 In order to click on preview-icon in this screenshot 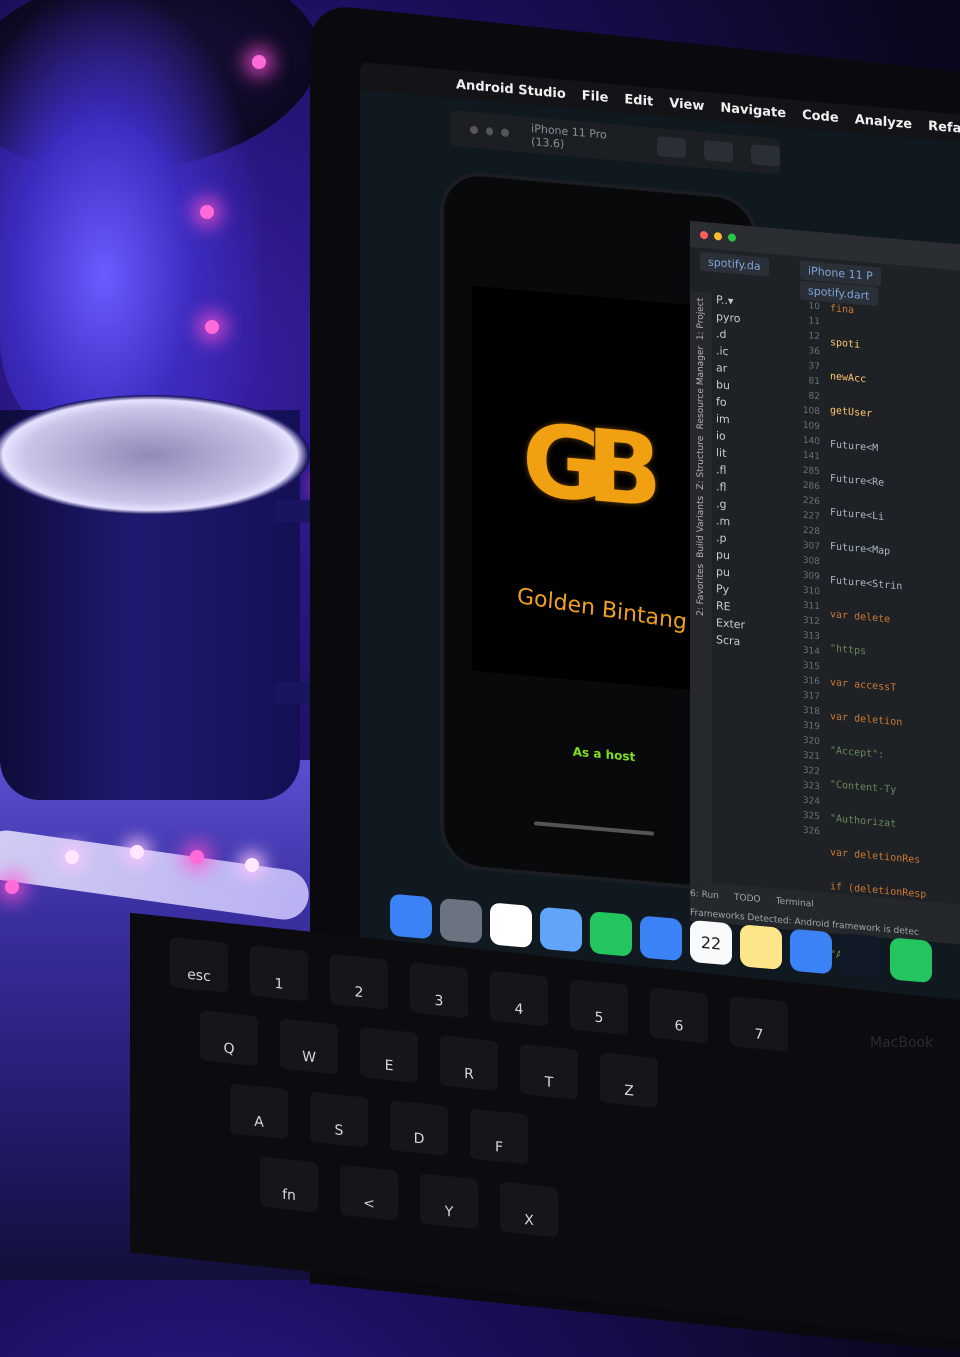, I will do `click(561, 929)`.